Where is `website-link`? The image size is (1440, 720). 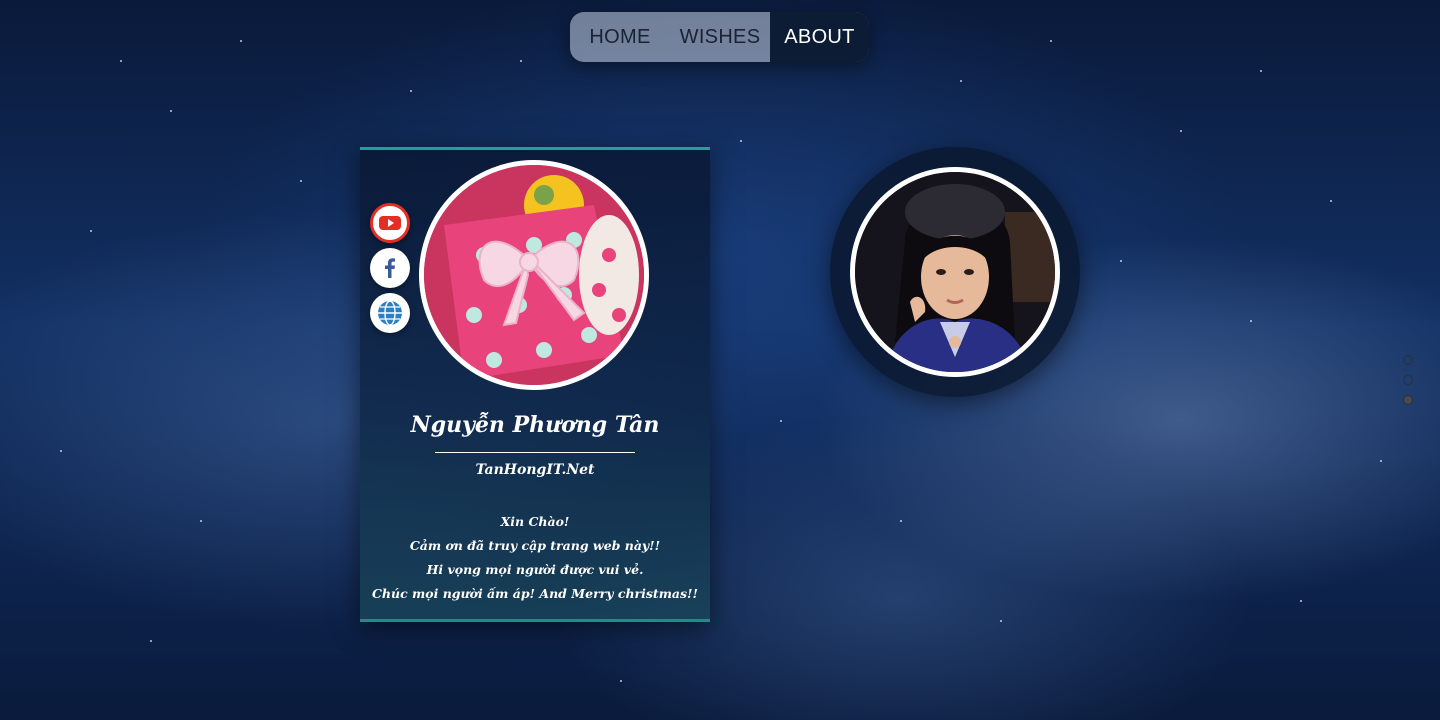 website-link is located at coordinates (390, 313).